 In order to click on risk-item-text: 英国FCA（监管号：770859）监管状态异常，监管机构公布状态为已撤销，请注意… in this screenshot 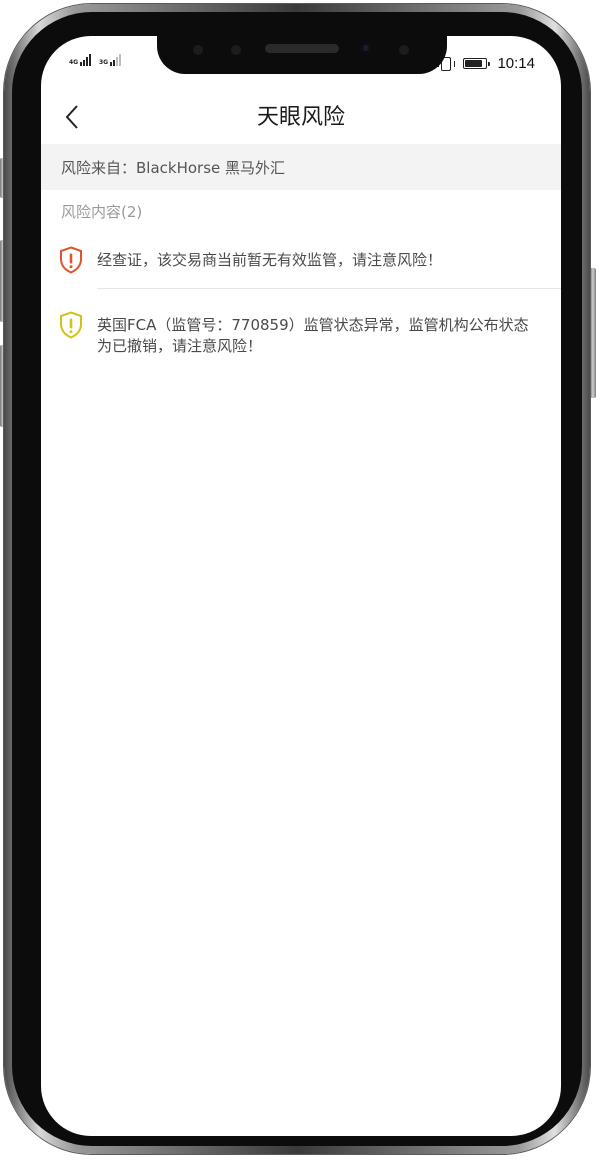, I will do `click(313, 335)`.